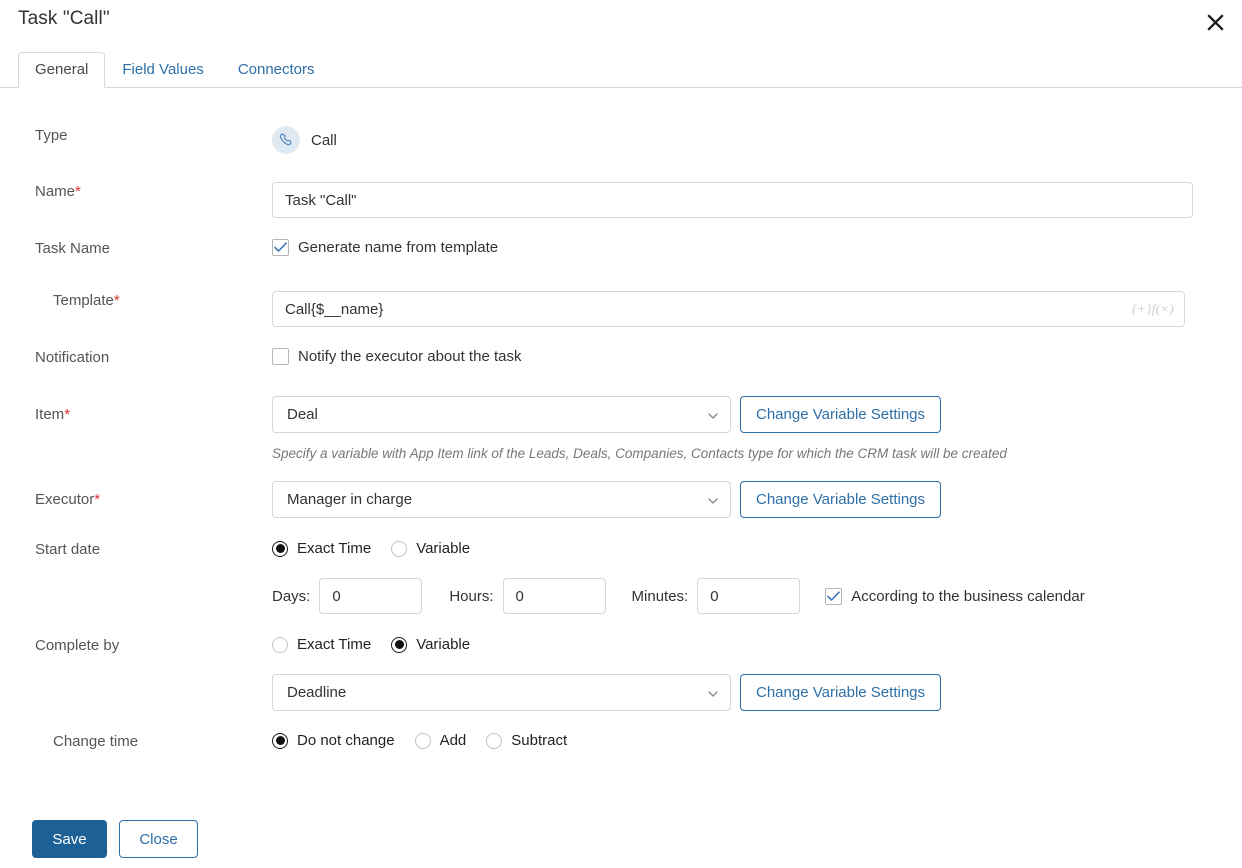 The width and height of the screenshot is (1242, 868). I want to click on start-date-radio-group: Exact Time Variable, so click(757, 548).